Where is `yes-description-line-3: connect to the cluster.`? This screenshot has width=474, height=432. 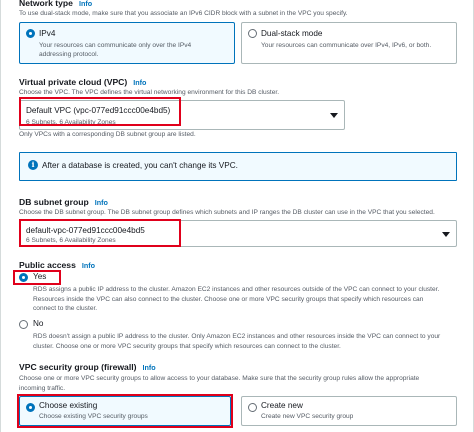
yes-description-line-3: connect to the cluster. is located at coordinates (65, 308).